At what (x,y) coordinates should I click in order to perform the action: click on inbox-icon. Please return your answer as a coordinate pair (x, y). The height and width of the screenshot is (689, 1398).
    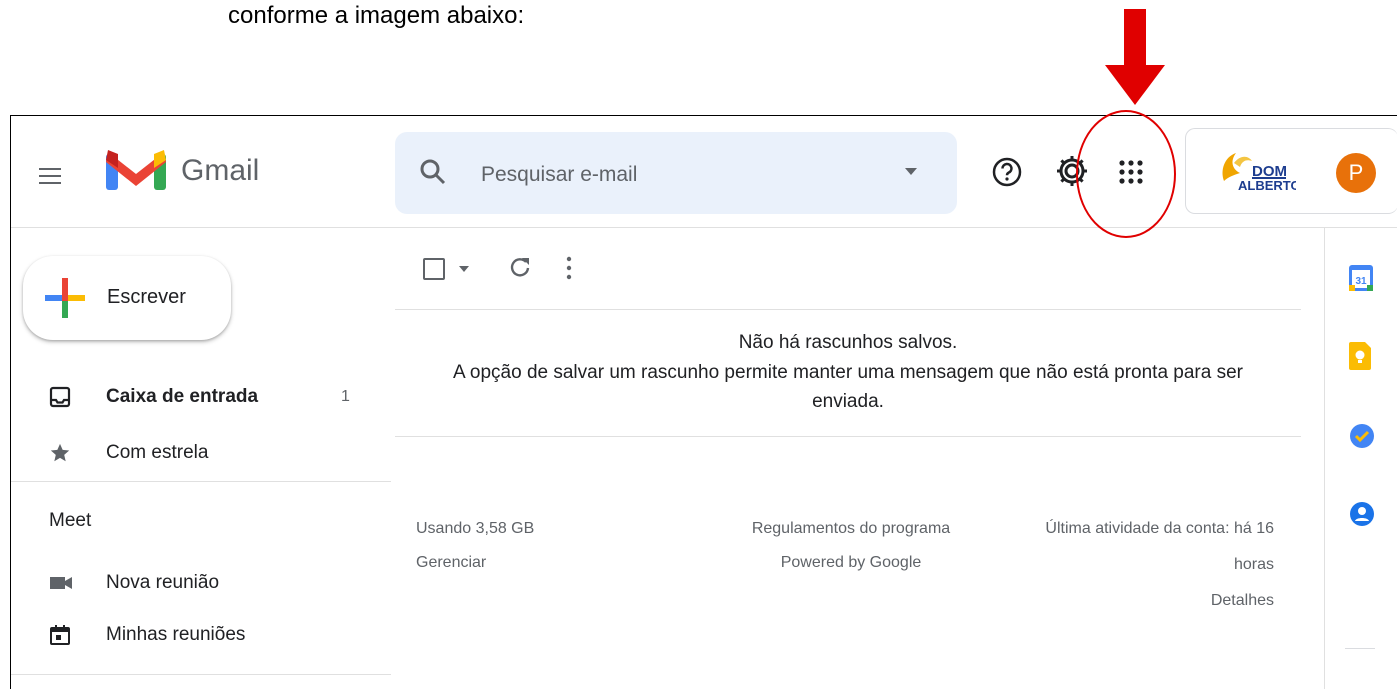
    Looking at the image, I should click on (60, 397).